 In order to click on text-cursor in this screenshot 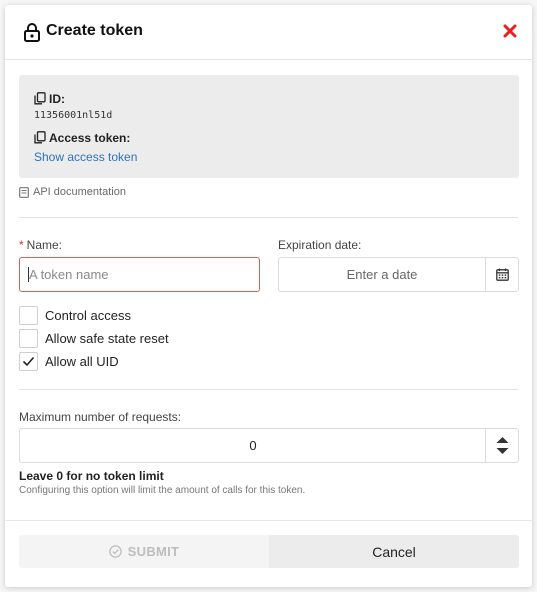, I will do `click(28, 274)`.